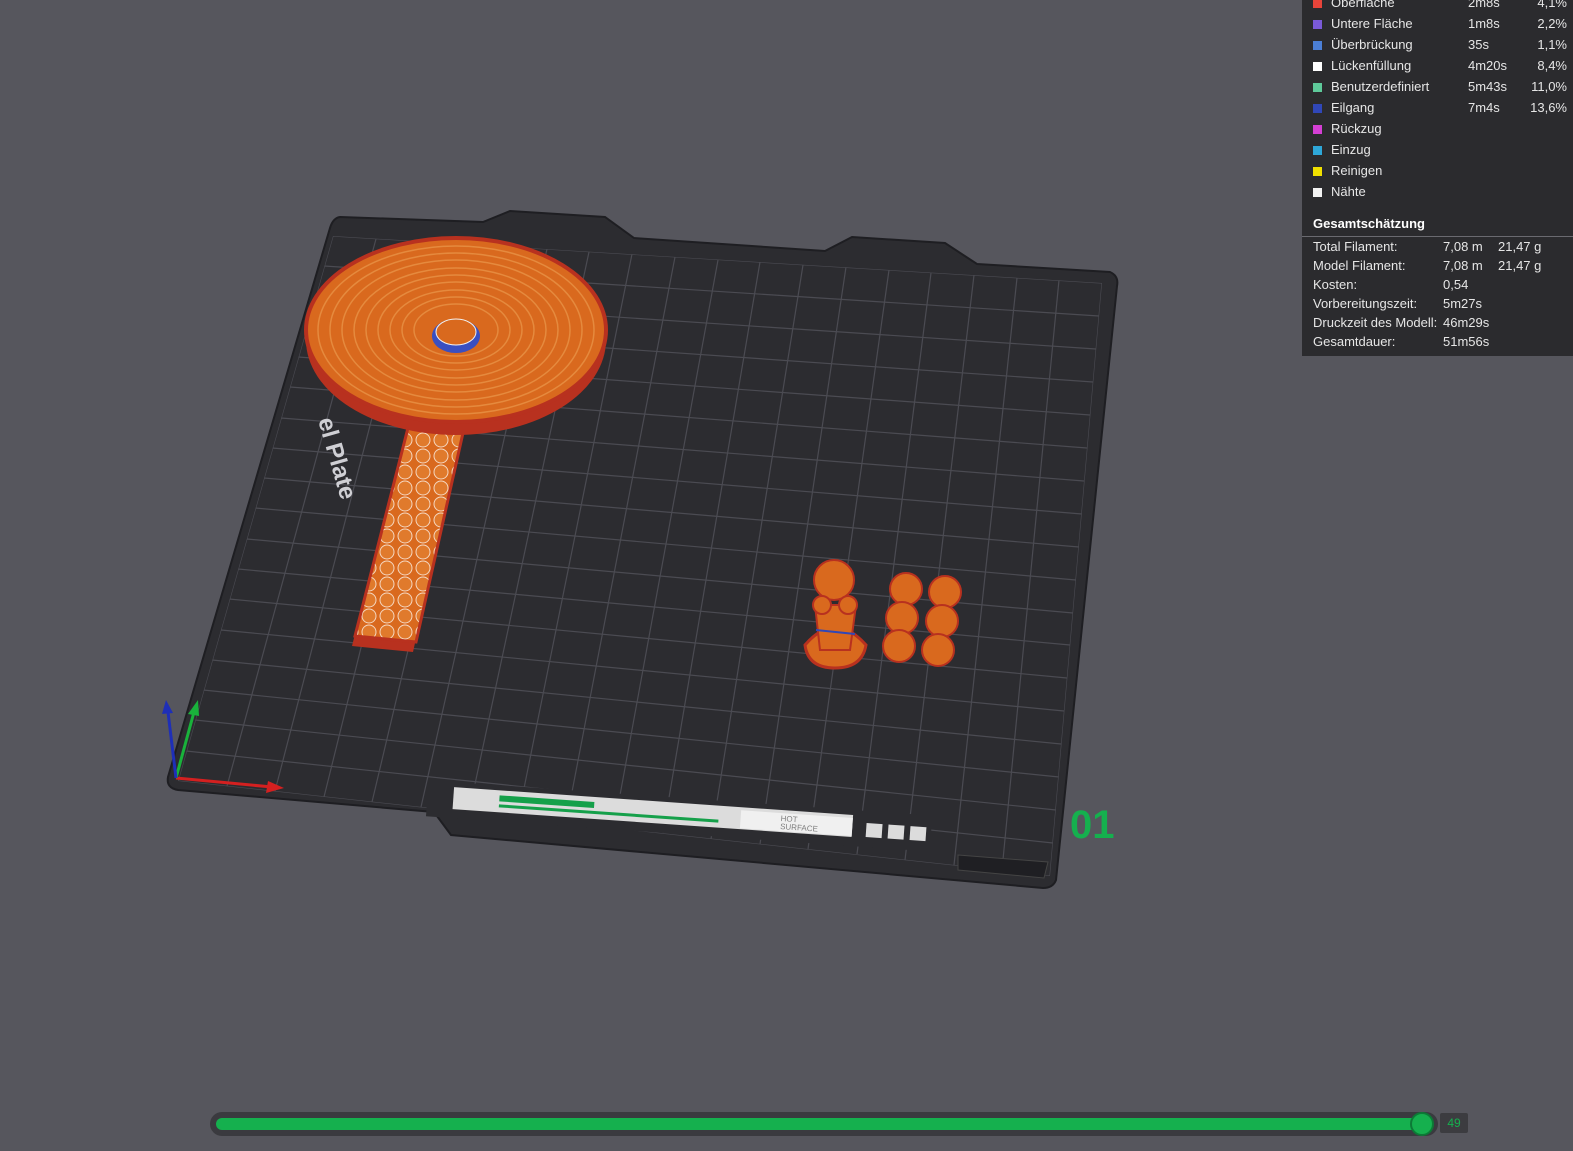  I want to click on legend-time: 7m4s, so click(1484, 107).